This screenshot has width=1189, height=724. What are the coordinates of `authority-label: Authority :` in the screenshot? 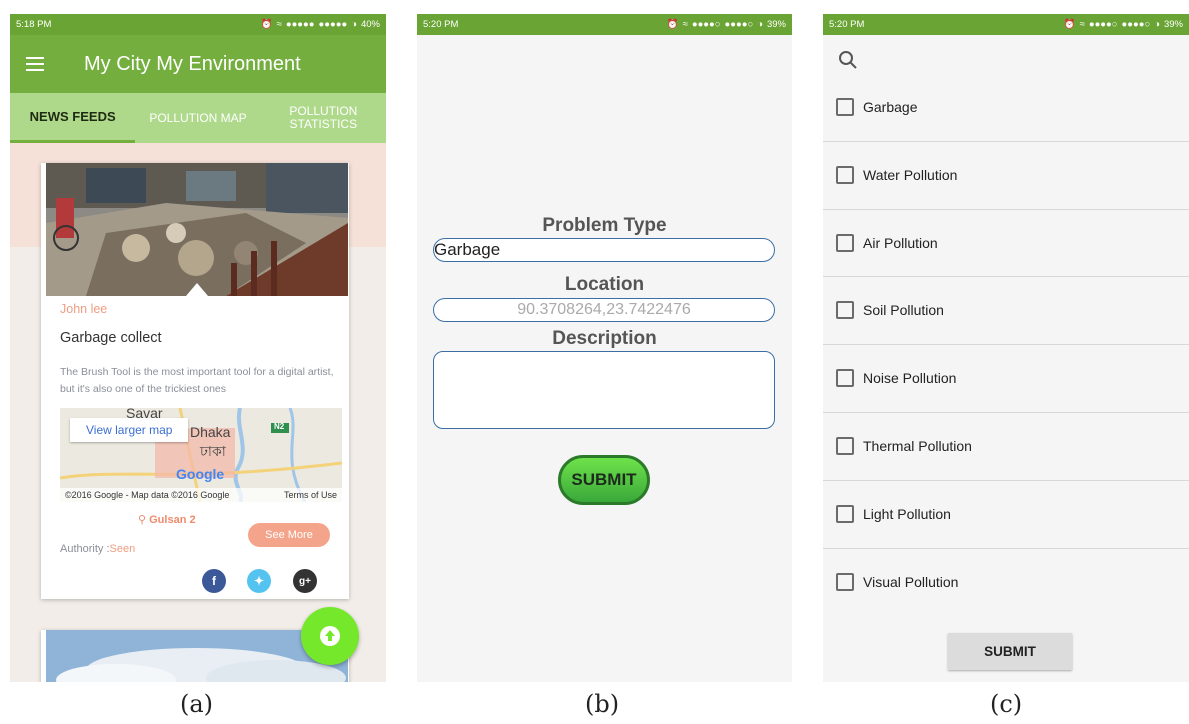 It's located at (85, 549).